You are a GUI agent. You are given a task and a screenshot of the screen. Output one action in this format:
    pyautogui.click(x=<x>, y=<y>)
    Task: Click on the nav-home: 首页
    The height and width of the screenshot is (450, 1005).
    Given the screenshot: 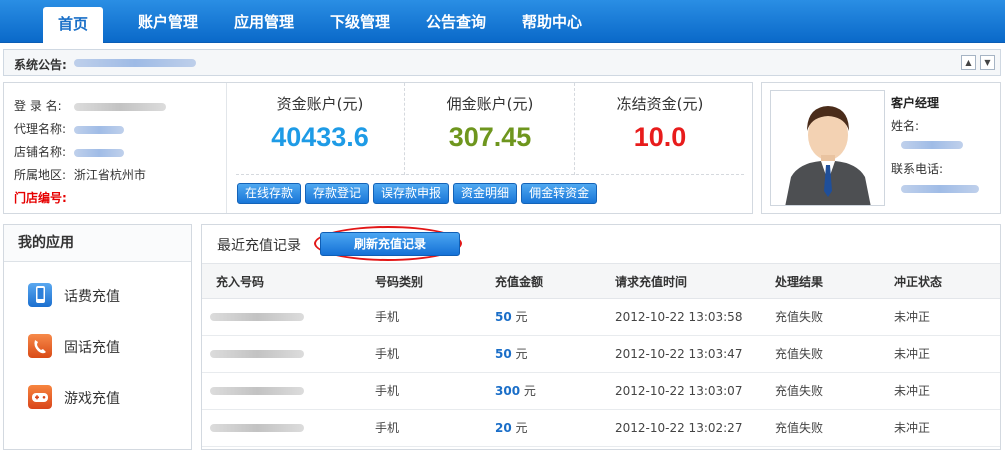 What is the action you would take?
    pyautogui.click(x=73, y=25)
    